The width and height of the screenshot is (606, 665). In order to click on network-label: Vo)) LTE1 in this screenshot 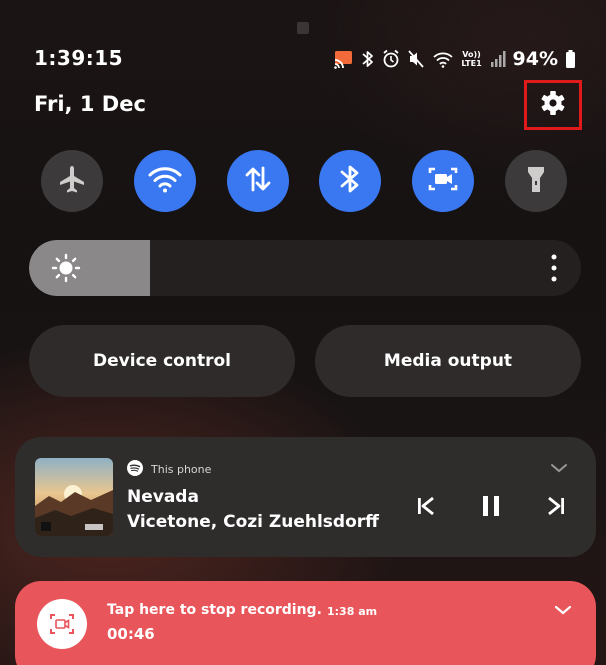, I will do `click(471, 59)`.